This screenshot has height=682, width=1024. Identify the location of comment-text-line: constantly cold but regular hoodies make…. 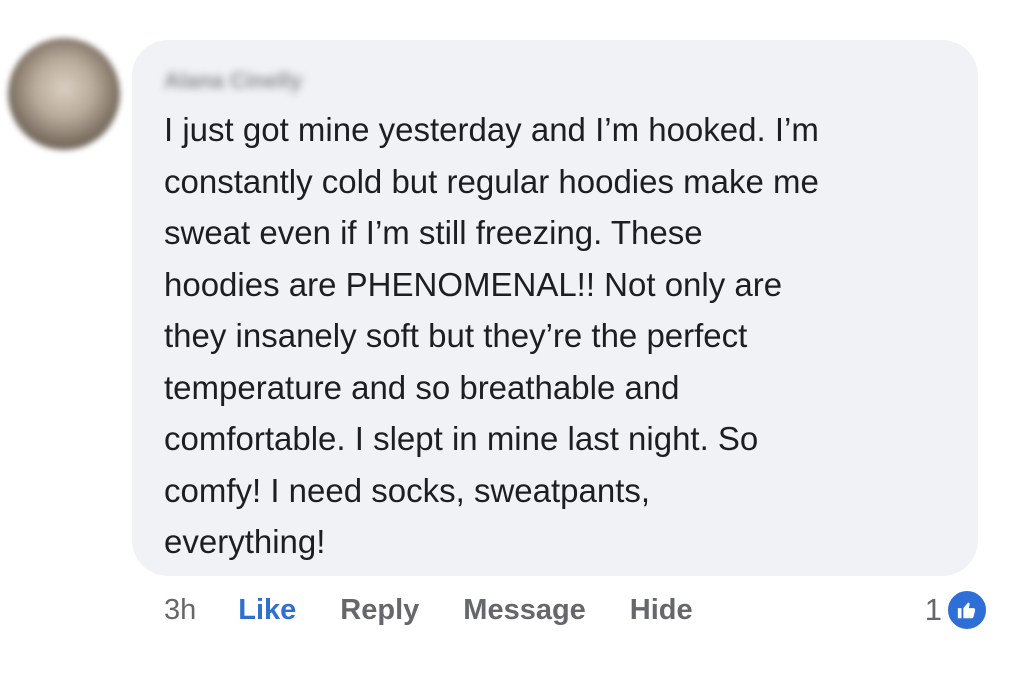
(491, 181).